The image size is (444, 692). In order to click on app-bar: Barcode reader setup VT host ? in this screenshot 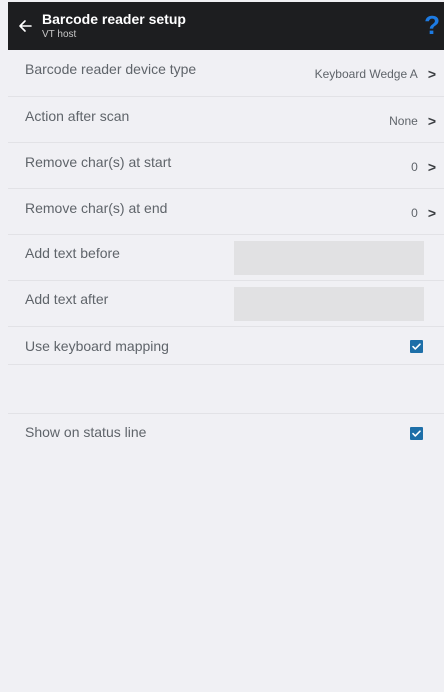, I will do `click(226, 26)`.